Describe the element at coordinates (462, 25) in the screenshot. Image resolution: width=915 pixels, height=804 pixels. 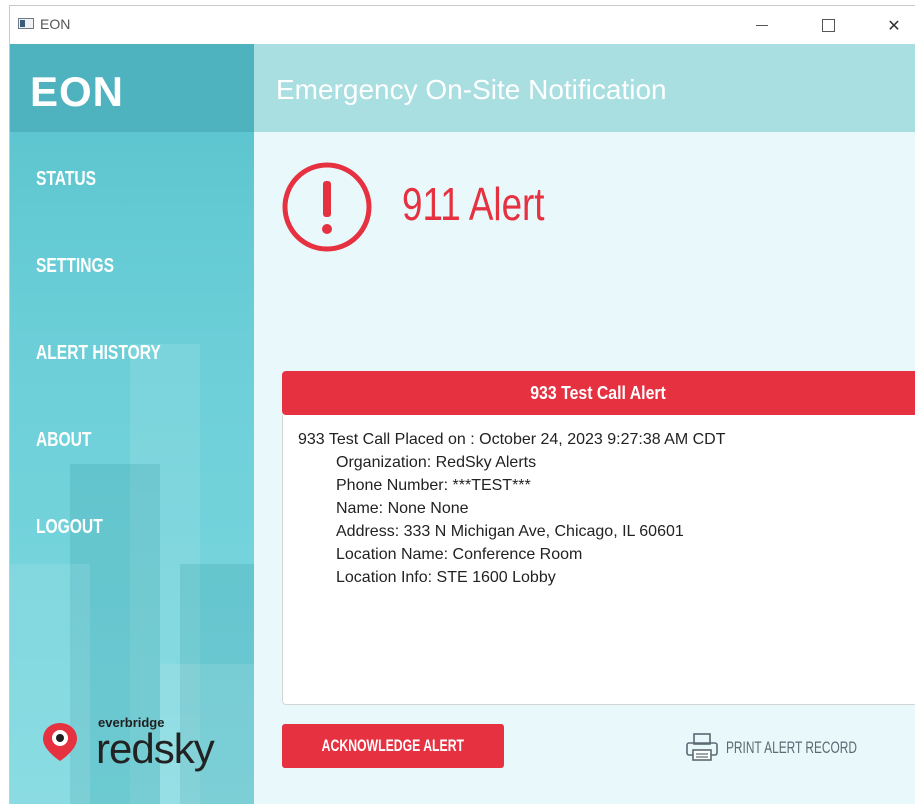
I see `title-bar: EON ✕` at that location.